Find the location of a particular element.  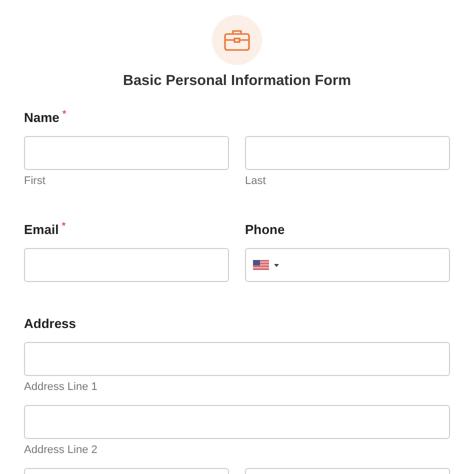

briefcase-icon is located at coordinates (237, 40).